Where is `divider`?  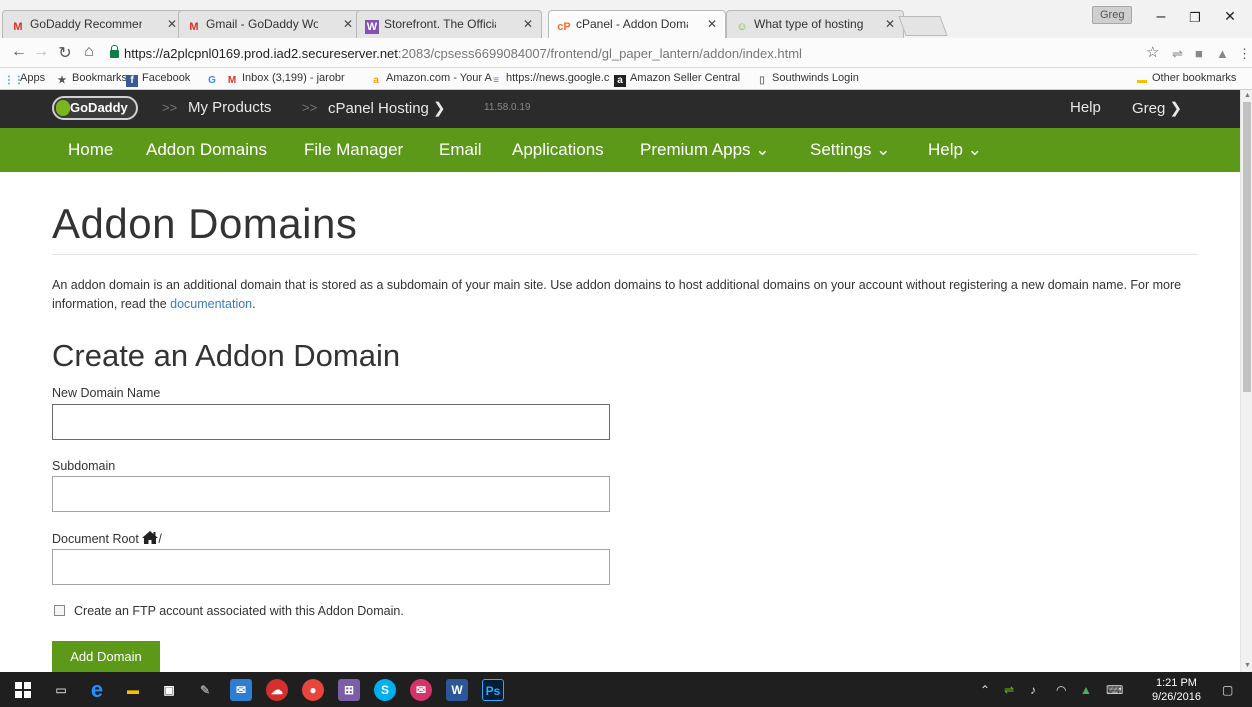
divider is located at coordinates (625, 254).